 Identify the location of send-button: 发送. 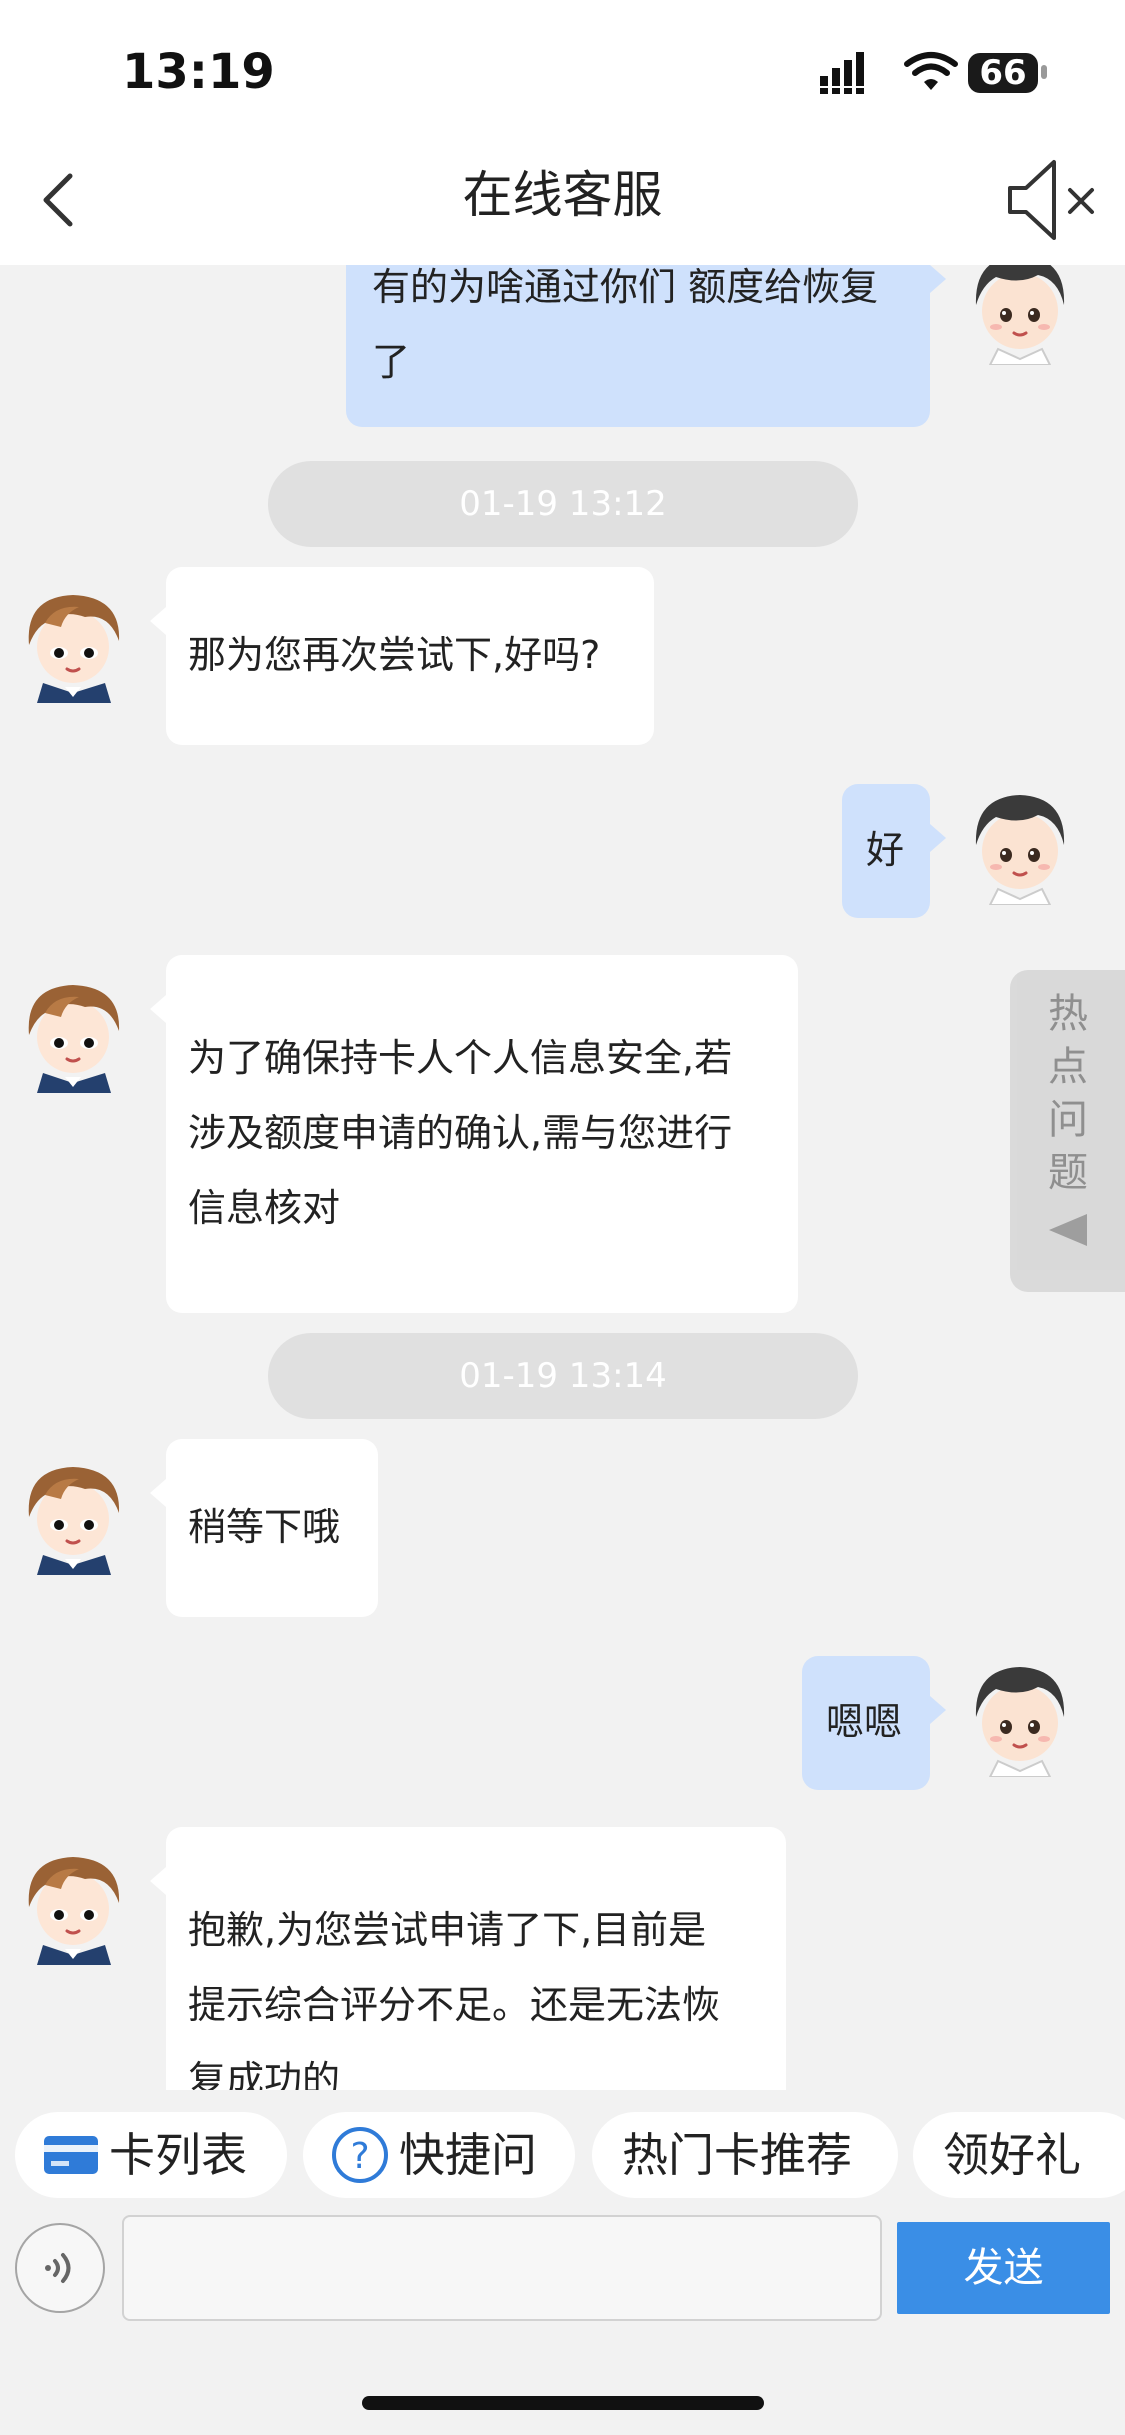
(1003, 2268).